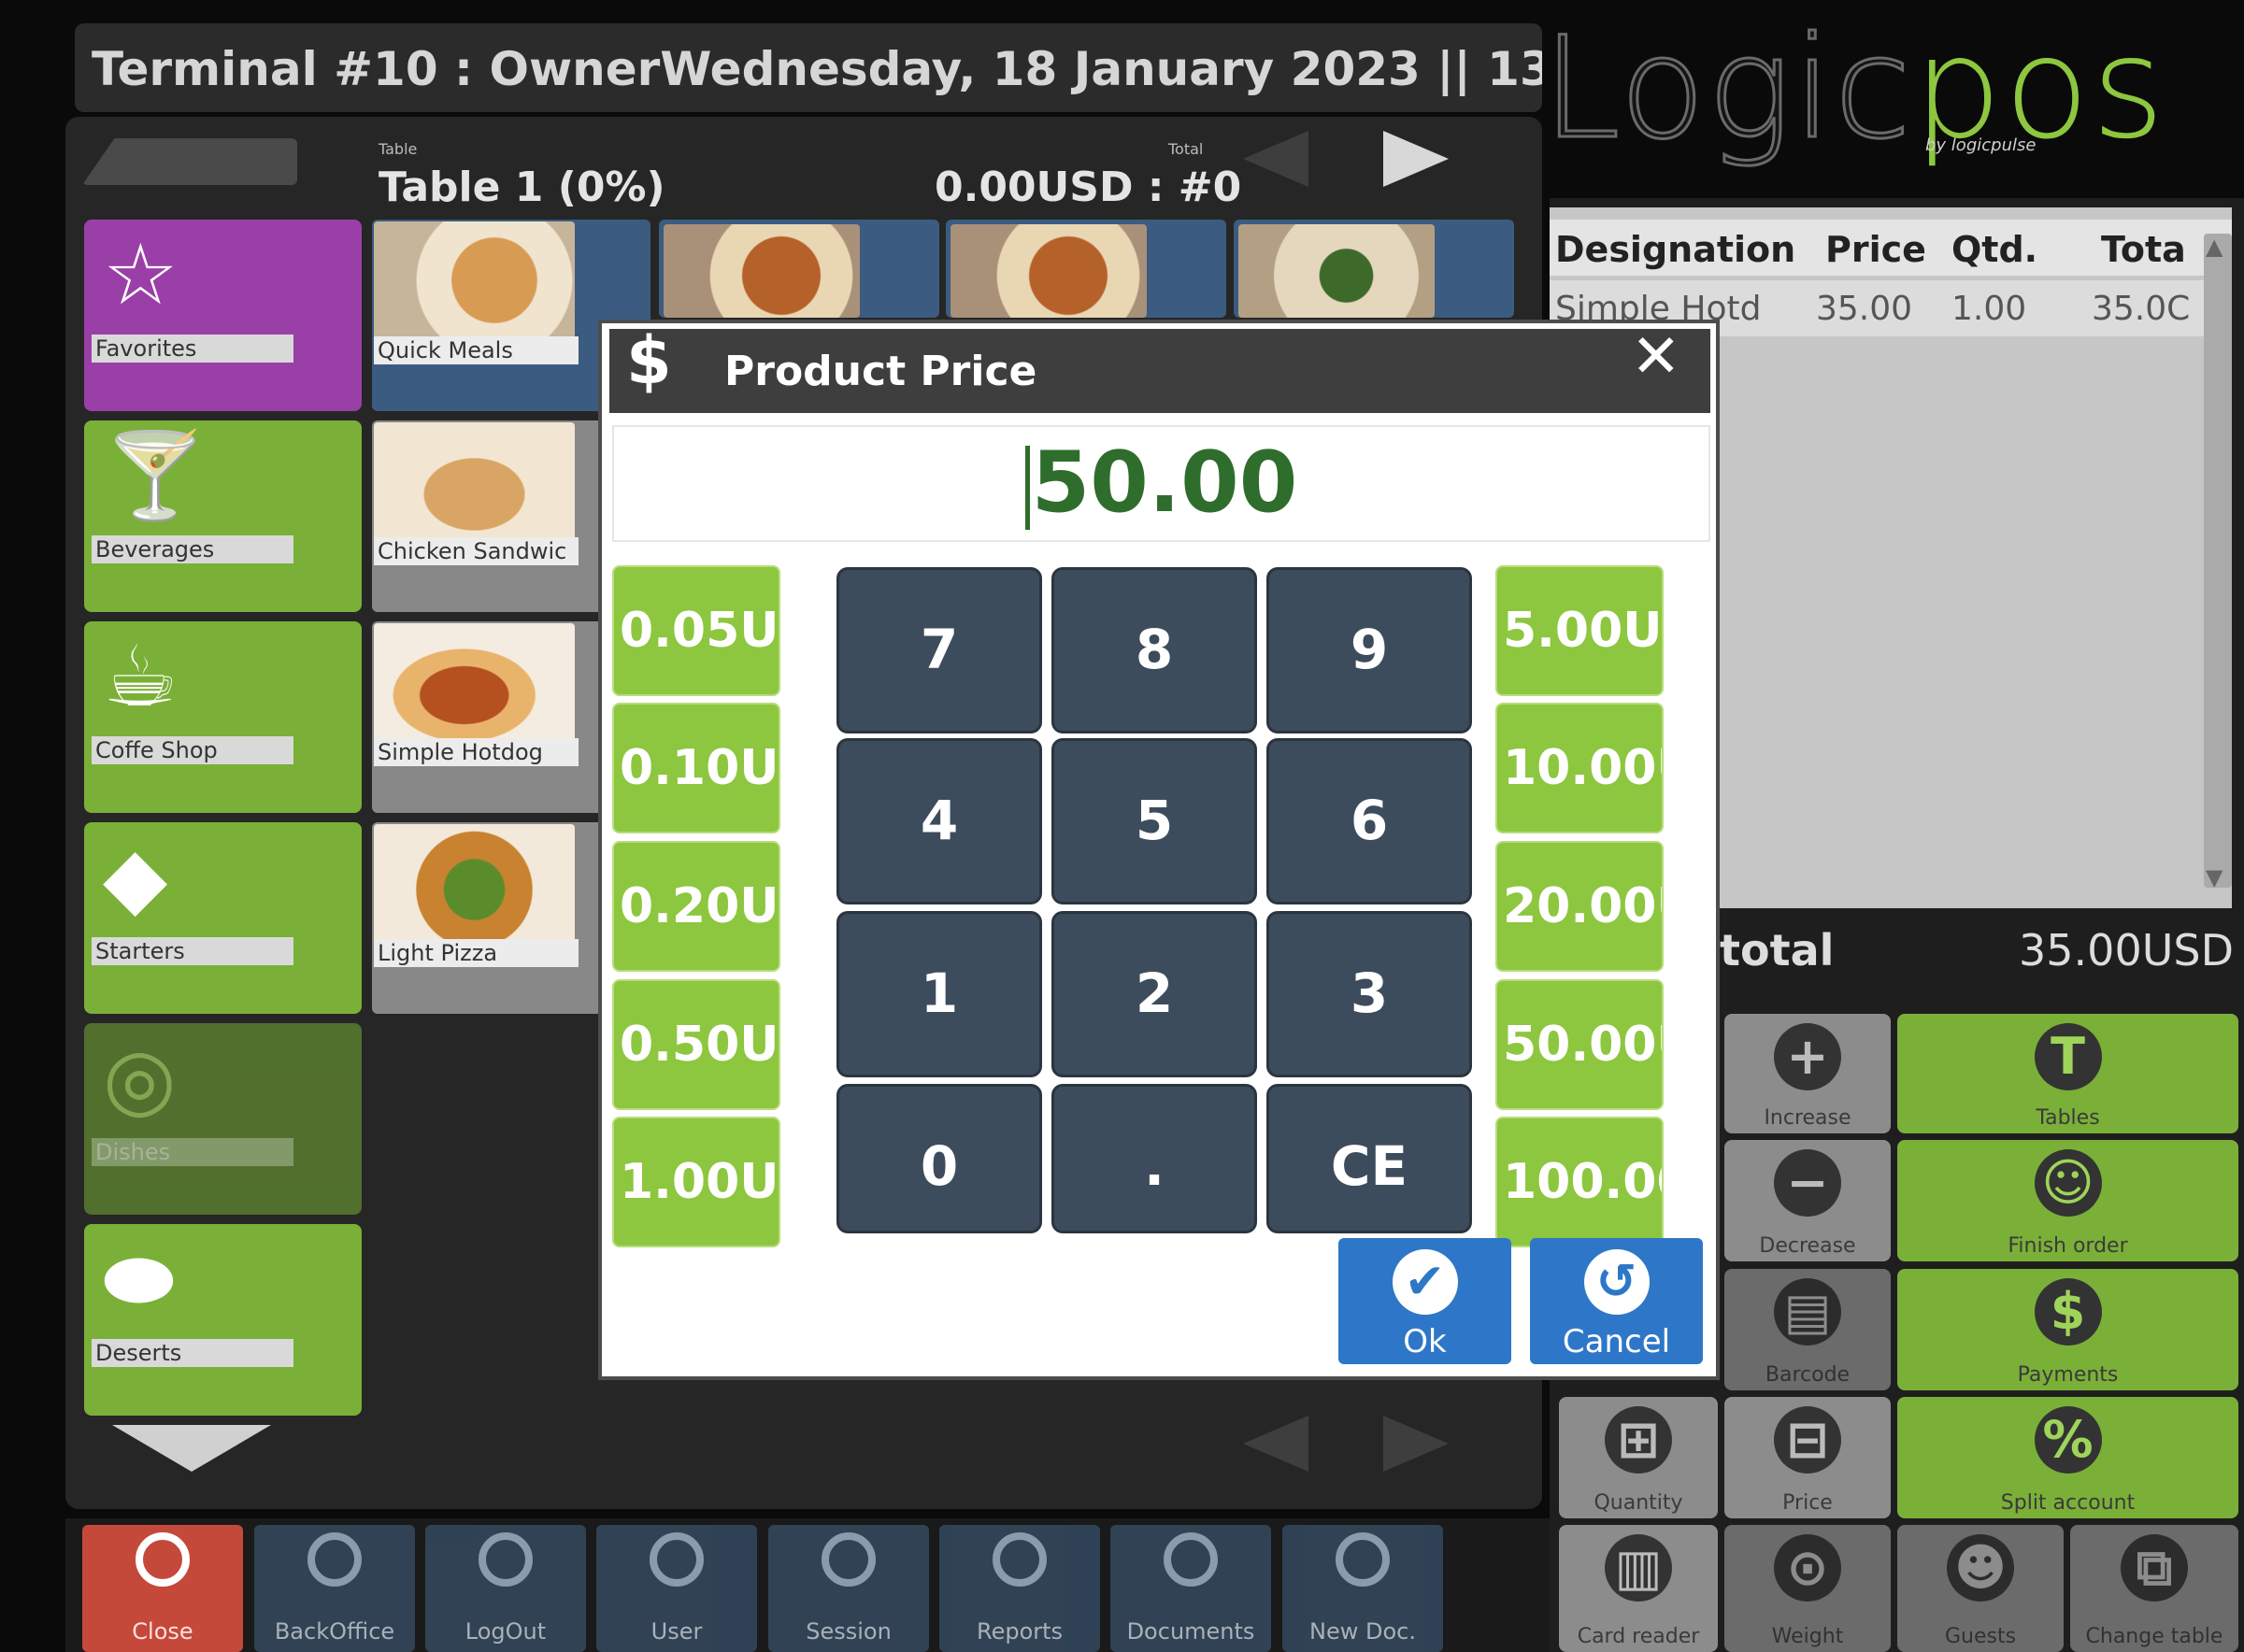 This screenshot has width=2244, height=1652. I want to click on increase-button: + Increase, so click(1808, 1073).